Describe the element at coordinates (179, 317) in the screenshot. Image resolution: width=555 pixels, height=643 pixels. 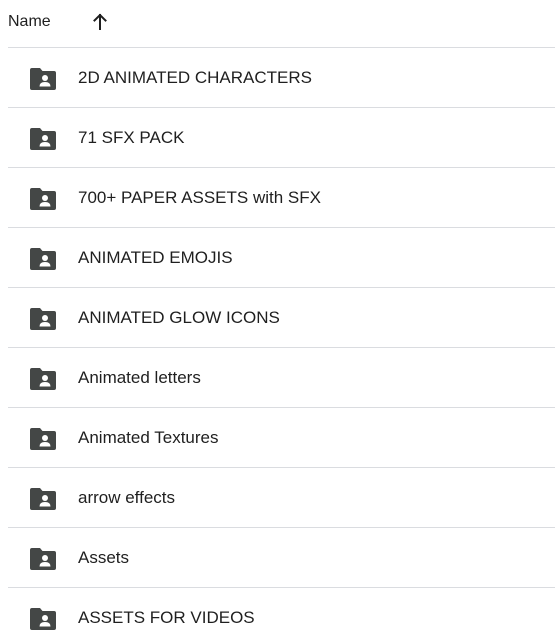
I see `folder-name: ANIMATED GLOW ICONS` at that location.